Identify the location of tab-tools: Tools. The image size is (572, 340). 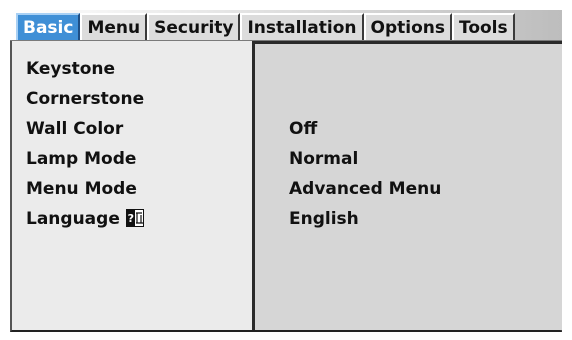
(483, 26).